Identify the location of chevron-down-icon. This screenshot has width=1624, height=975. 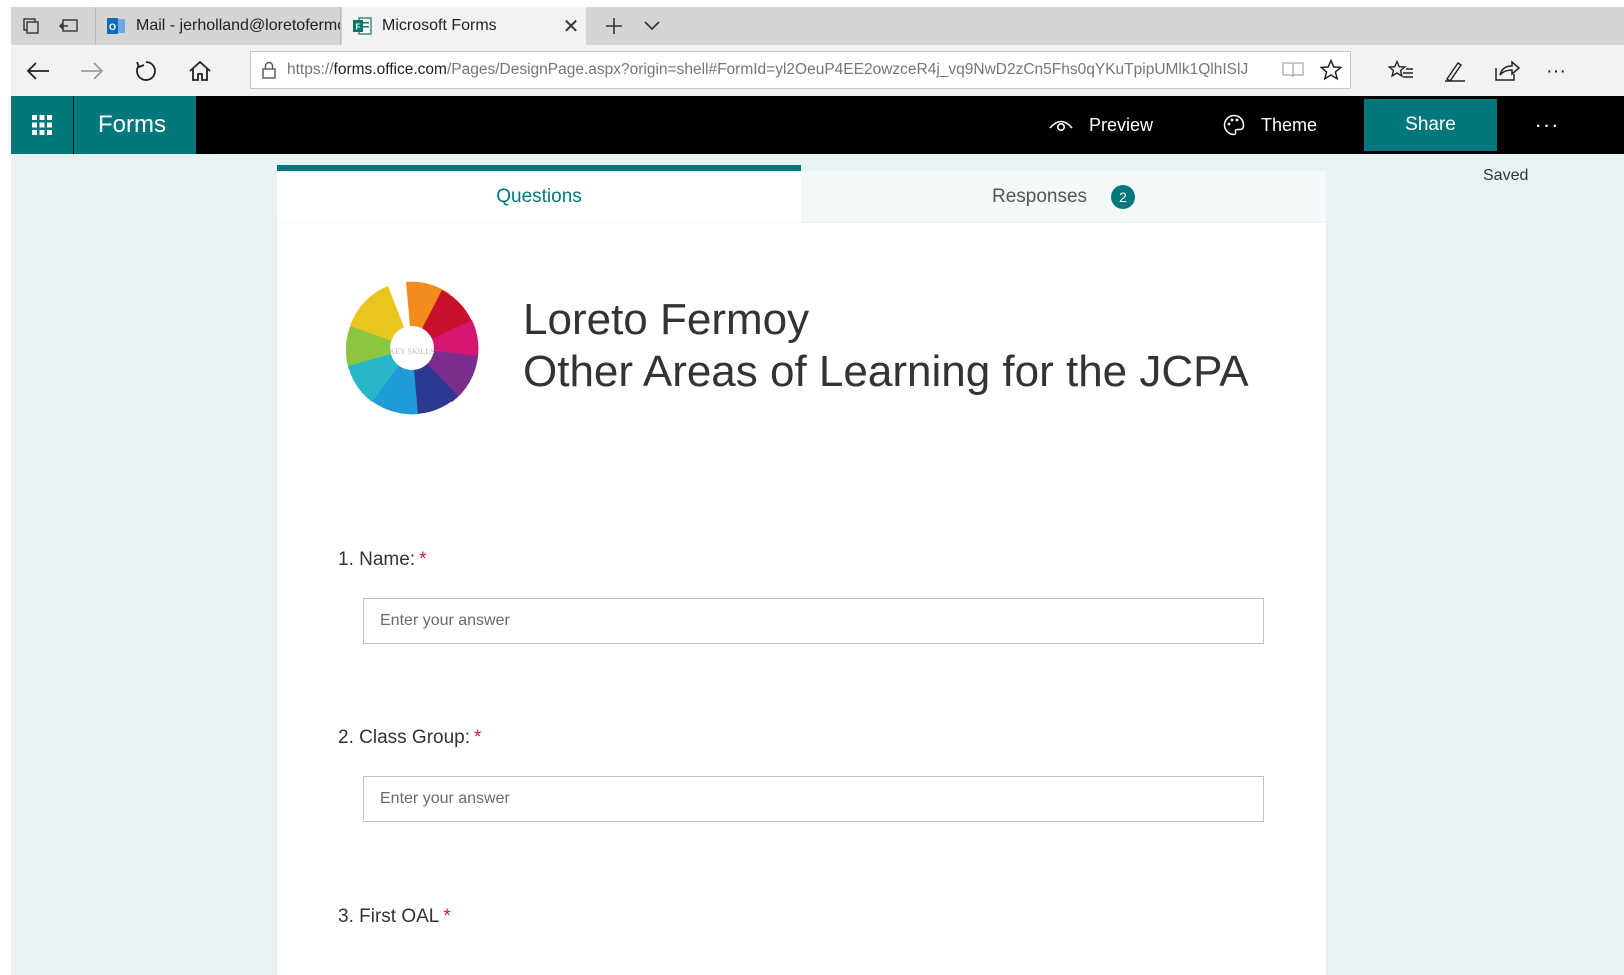
(652, 26).